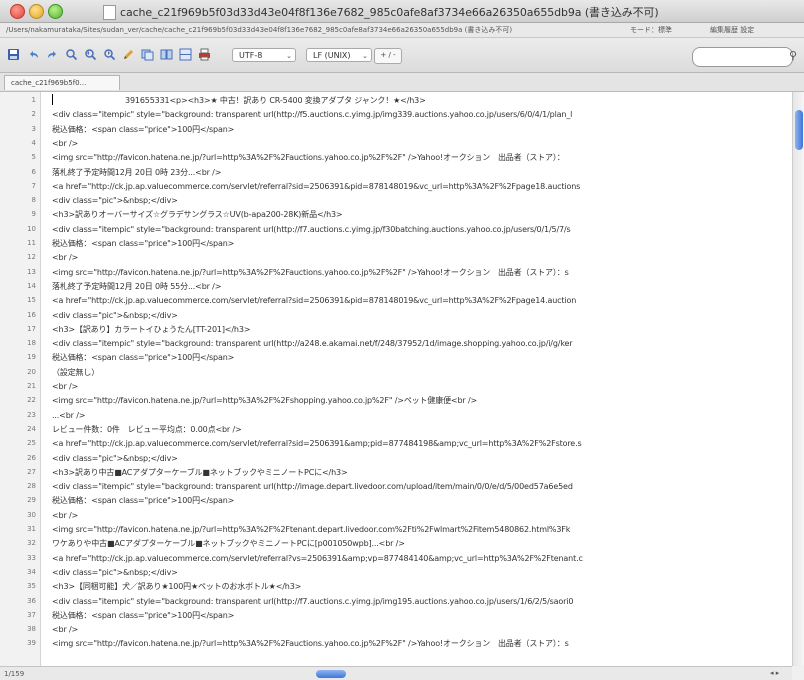  Describe the element at coordinates (68, 415) in the screenshot. I see `code-text: ...<br />` at that location.